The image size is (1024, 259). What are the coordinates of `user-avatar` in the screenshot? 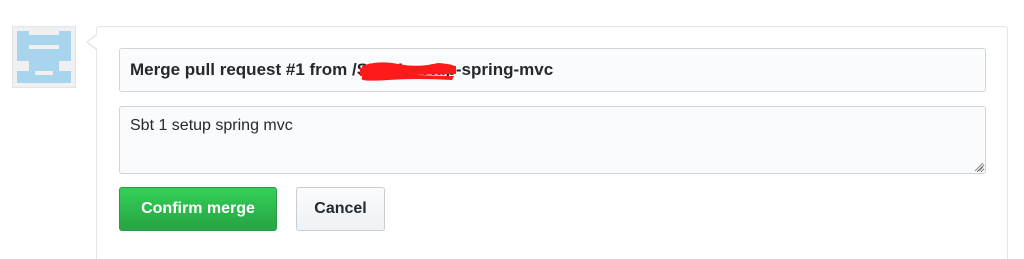 It's located at (44, 57).